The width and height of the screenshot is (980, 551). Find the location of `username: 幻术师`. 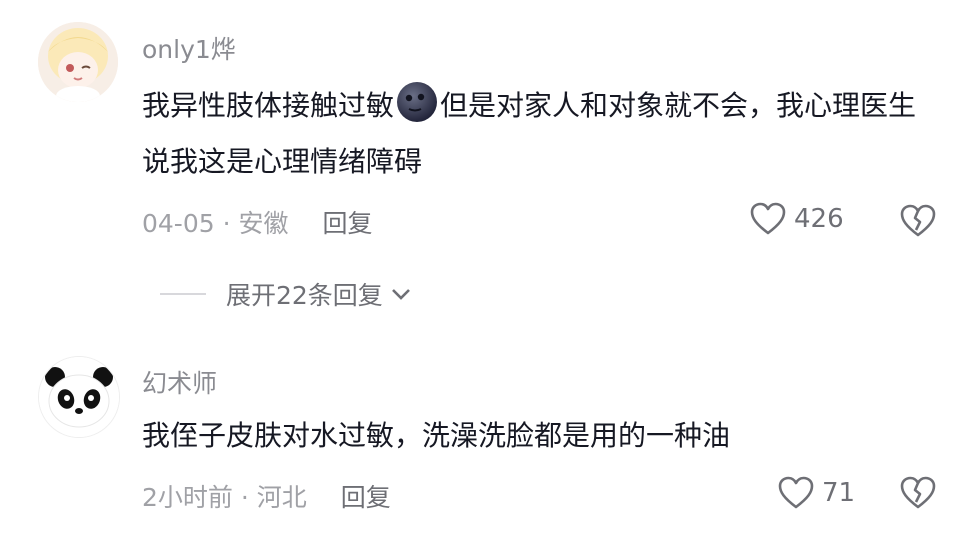

username: 幻术师 is located at coordinates (179, 382).